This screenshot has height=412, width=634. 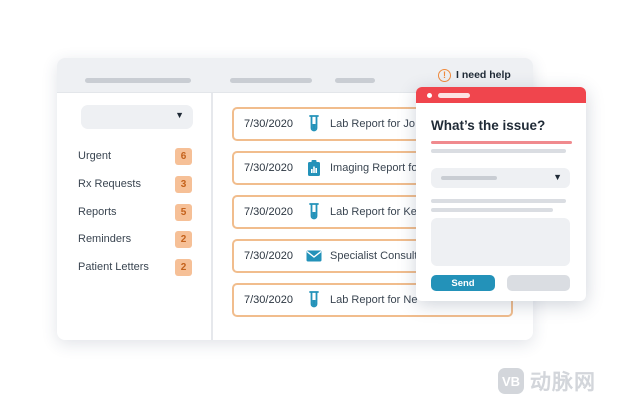 What do you see at coordinates (113, 267) in the screenshot?
I see `sidebar-item-label: Patient Letters` at bounding box center [113, 267].